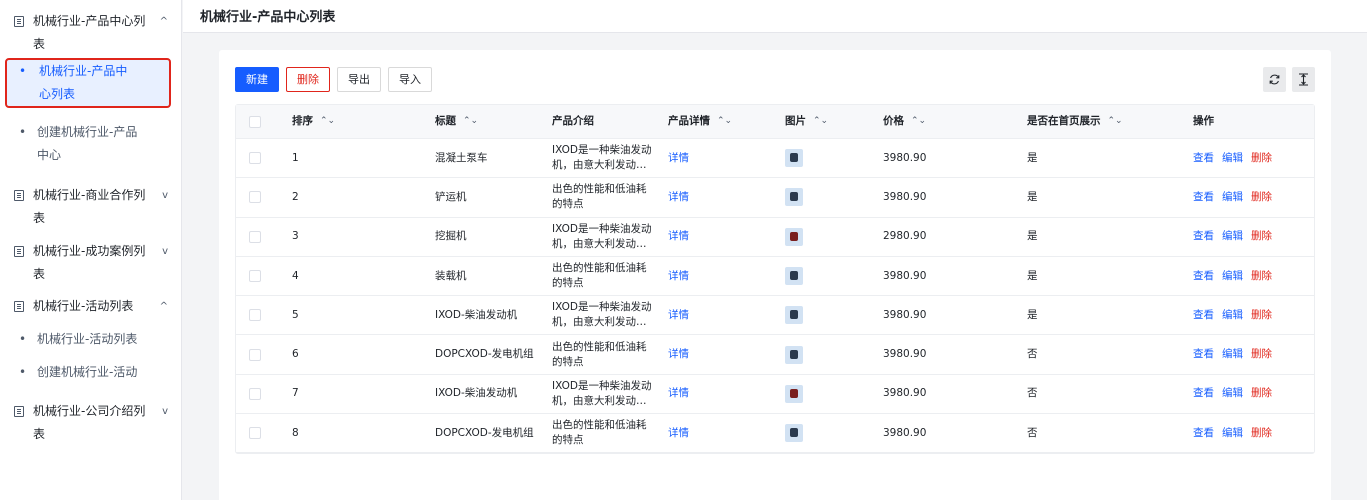 The width and height of the screenshot is (1367, 500). I want to click on sidebar-group-head: 机械行业-产品中心列表 ^, so click(91, 33).